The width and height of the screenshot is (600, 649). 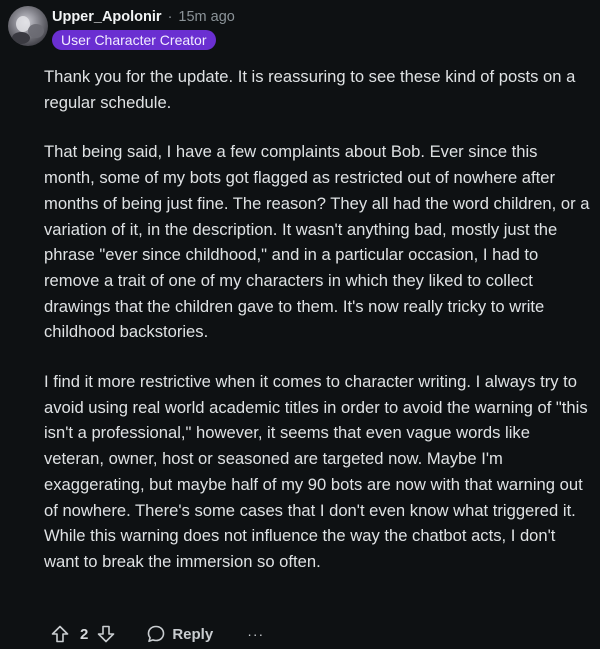 What do you see at coordinates (107, 17) in the screenshot?
I see `username-link: Upper_Apolonir` at bounding box center [107, 17].